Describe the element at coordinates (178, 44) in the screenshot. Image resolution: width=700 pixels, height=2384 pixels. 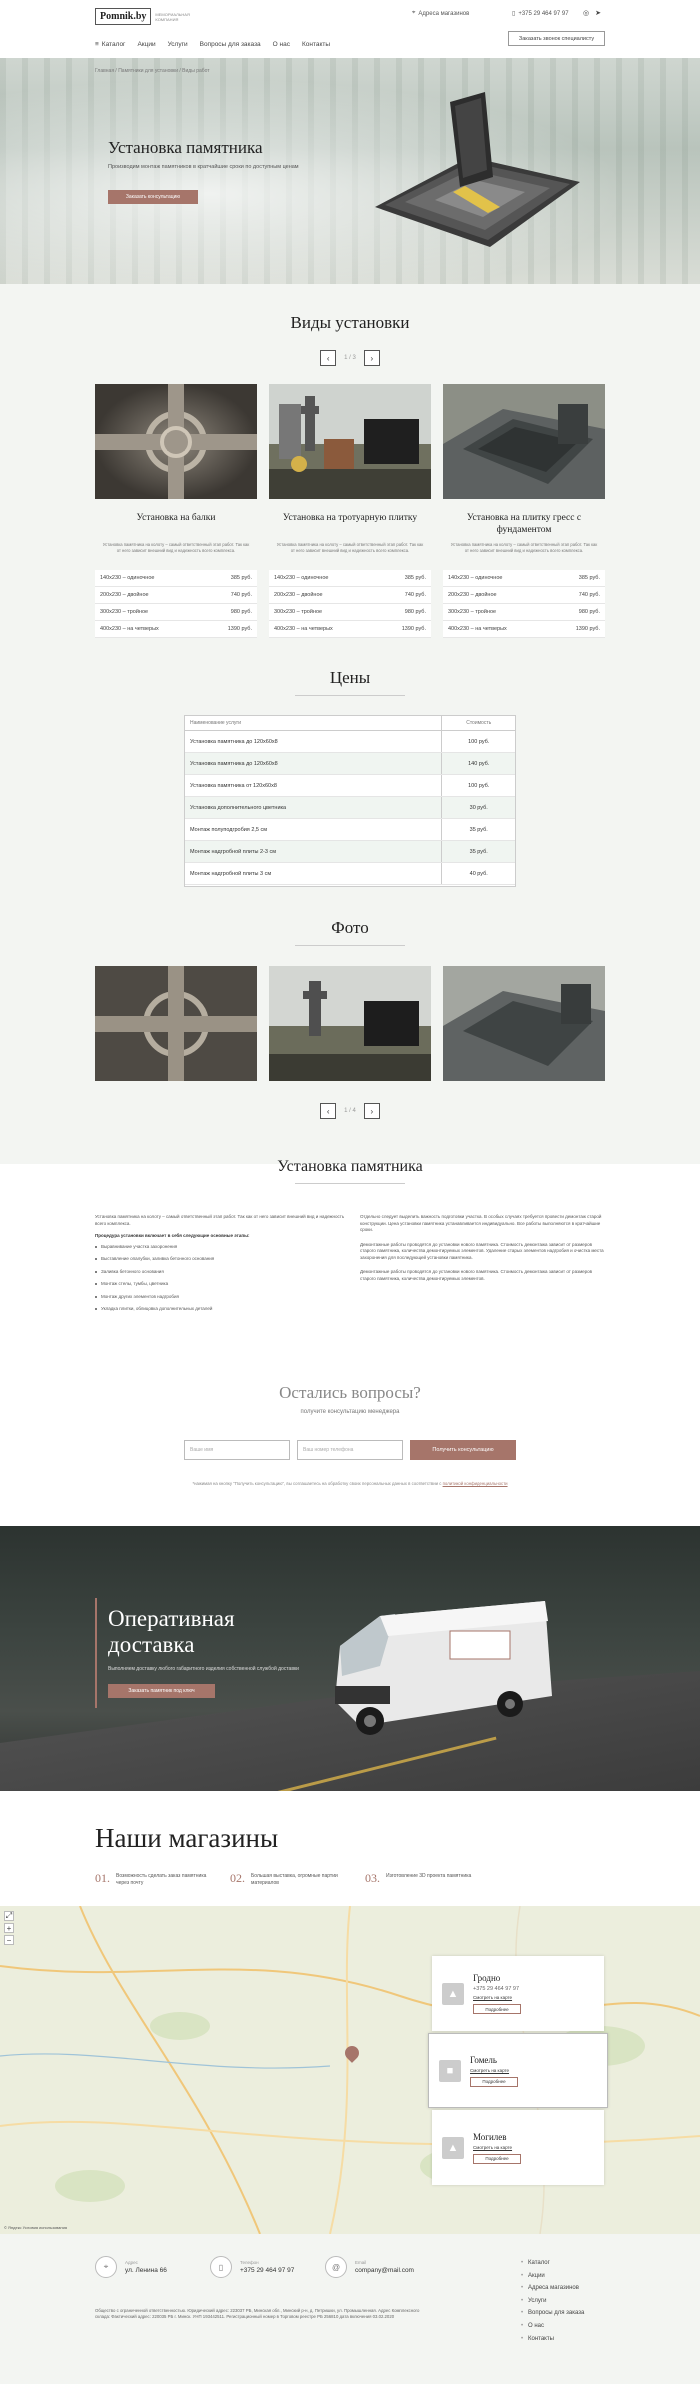
I see `nav-item-services: Услуги` at that location.